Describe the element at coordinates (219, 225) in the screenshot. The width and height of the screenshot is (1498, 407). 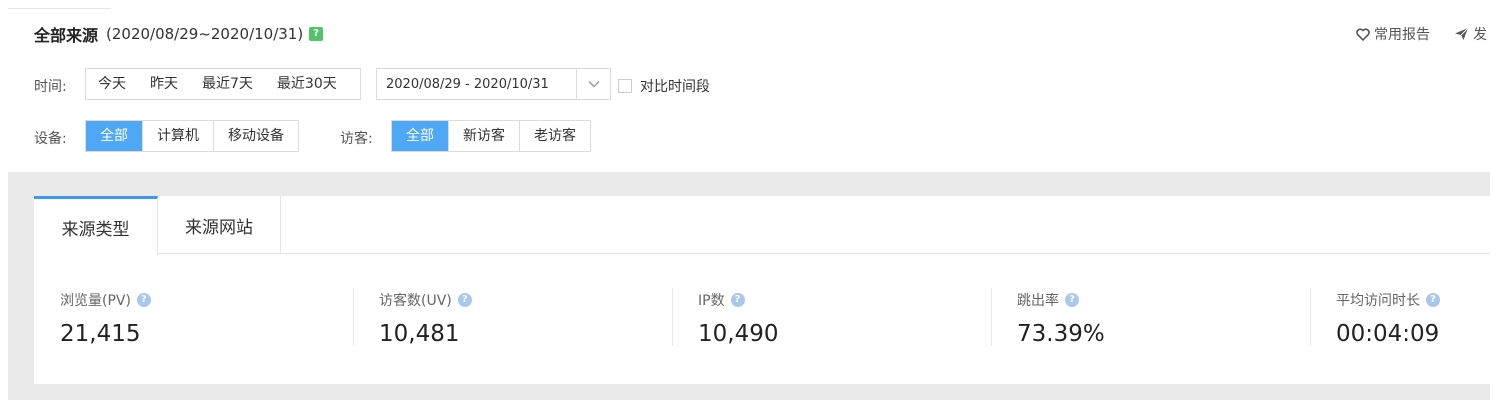
I see `tab-source-site: 来源网站` at that location.